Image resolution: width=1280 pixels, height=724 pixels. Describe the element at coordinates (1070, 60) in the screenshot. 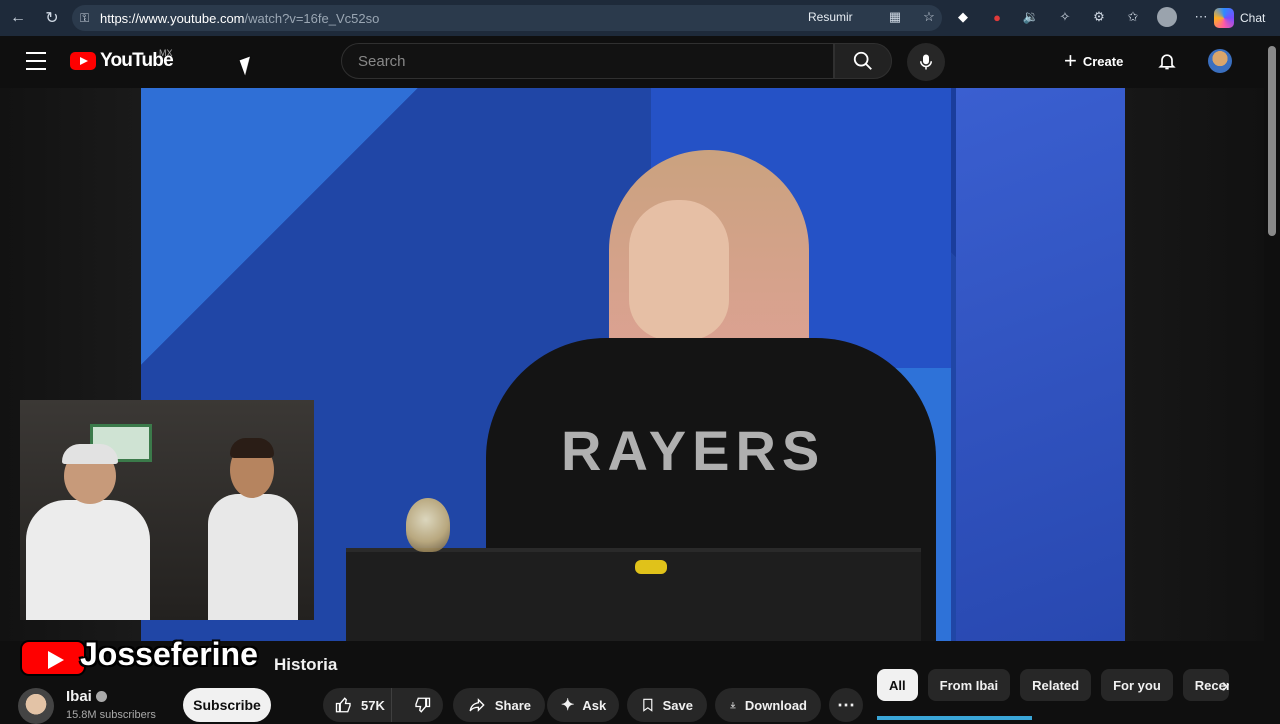

I see `plus-icon: +` at that location.